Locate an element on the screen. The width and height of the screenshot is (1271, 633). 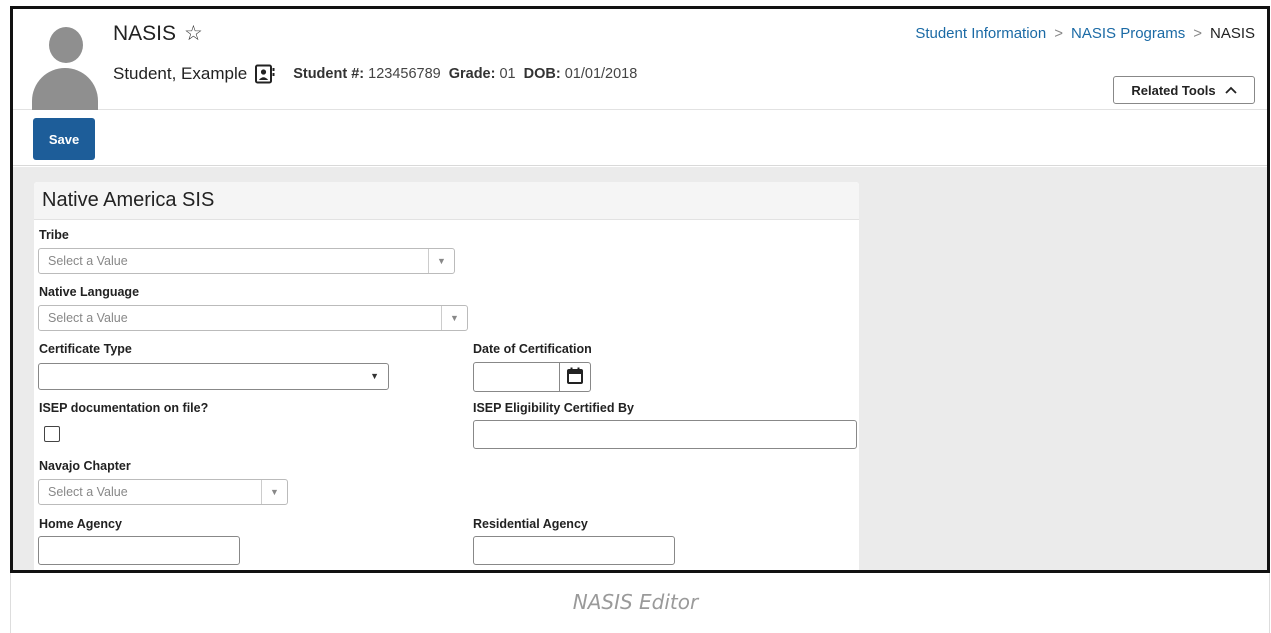
student-grade: Grade: 01 is located at coordinates (482, 74).